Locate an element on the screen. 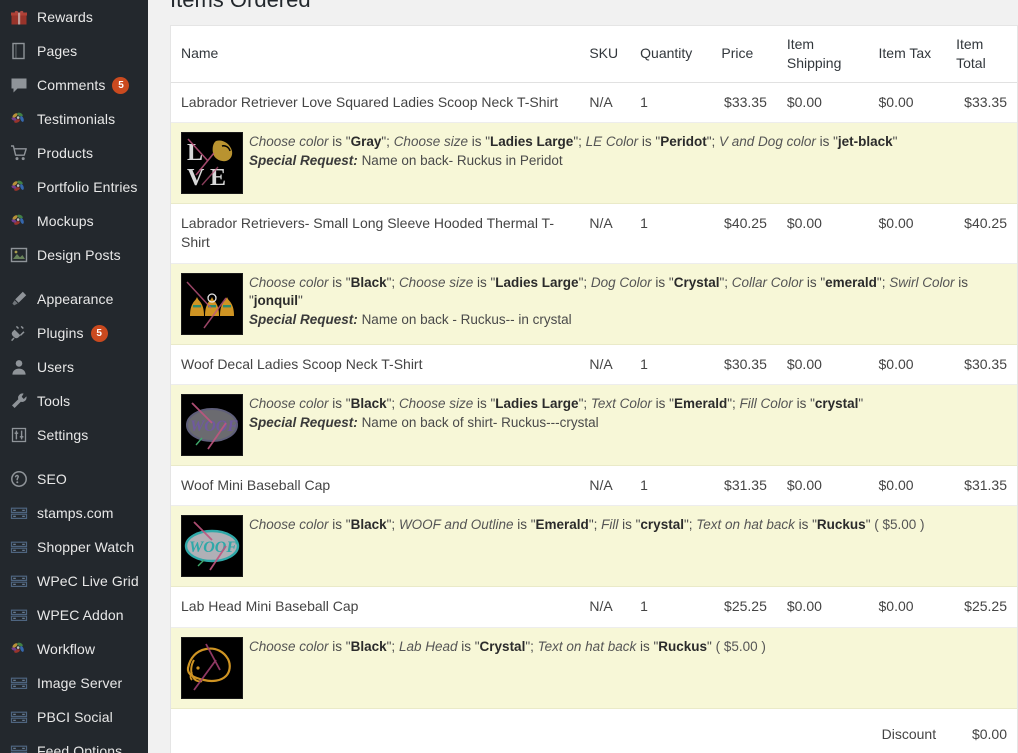 The width and height of the screenshot is (1018, 753). image-icon is located at coordinates (19, 255).